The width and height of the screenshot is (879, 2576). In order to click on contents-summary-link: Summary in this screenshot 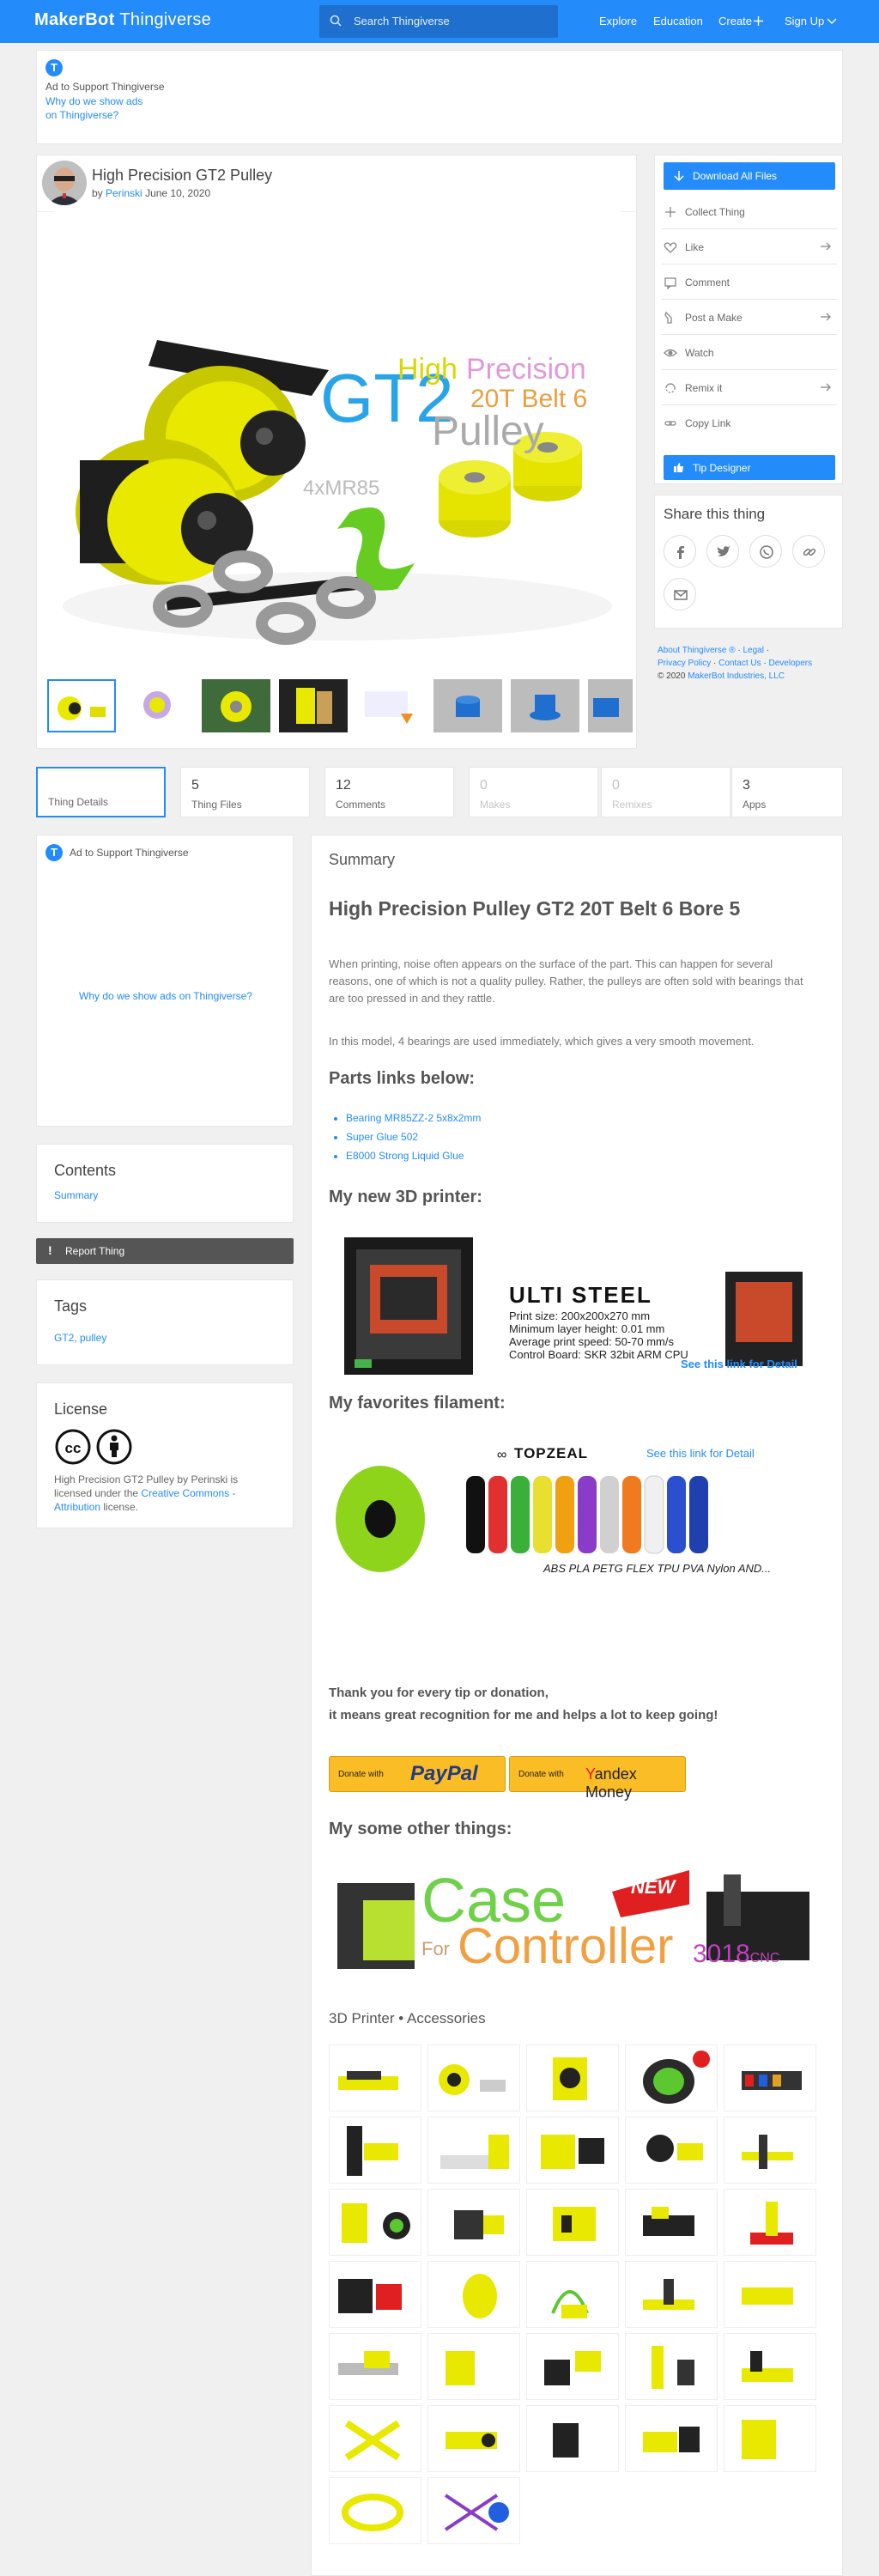, I will do `click(76, 1195)`.